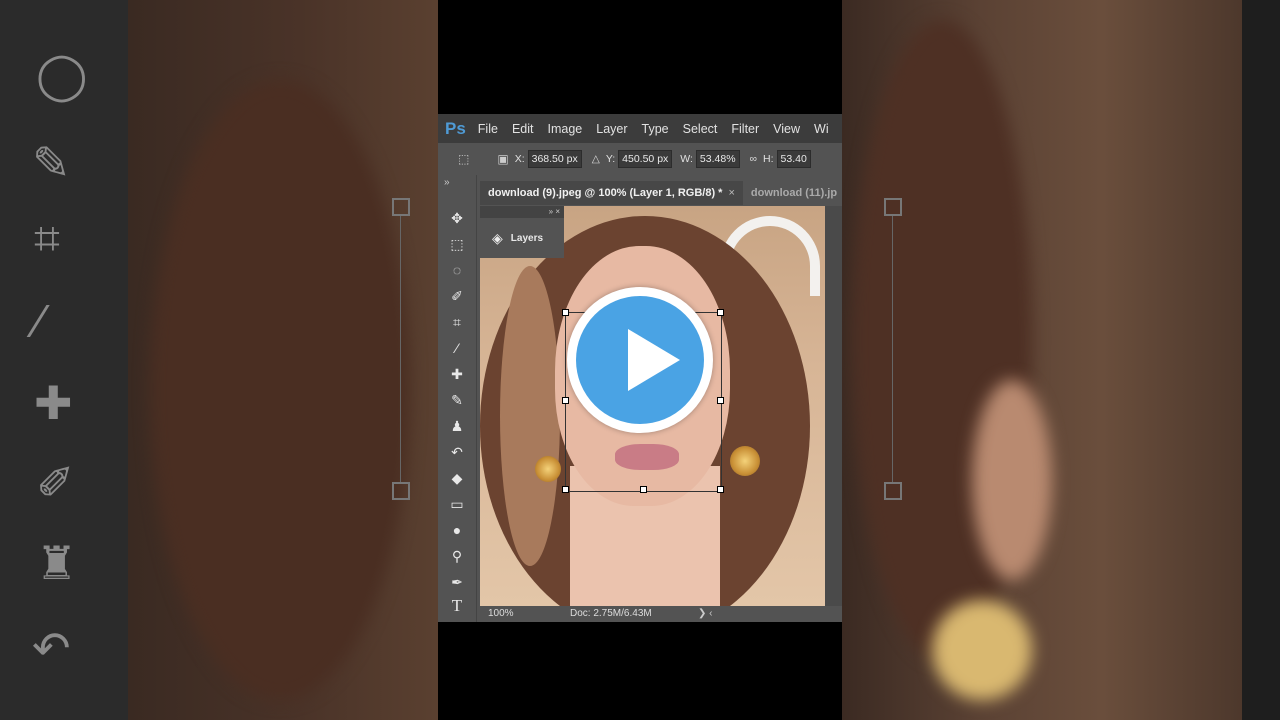  Describe the element at coordinates (57, 563) in the screenshot. I see `background-stamp-icon: ♜` at that location.